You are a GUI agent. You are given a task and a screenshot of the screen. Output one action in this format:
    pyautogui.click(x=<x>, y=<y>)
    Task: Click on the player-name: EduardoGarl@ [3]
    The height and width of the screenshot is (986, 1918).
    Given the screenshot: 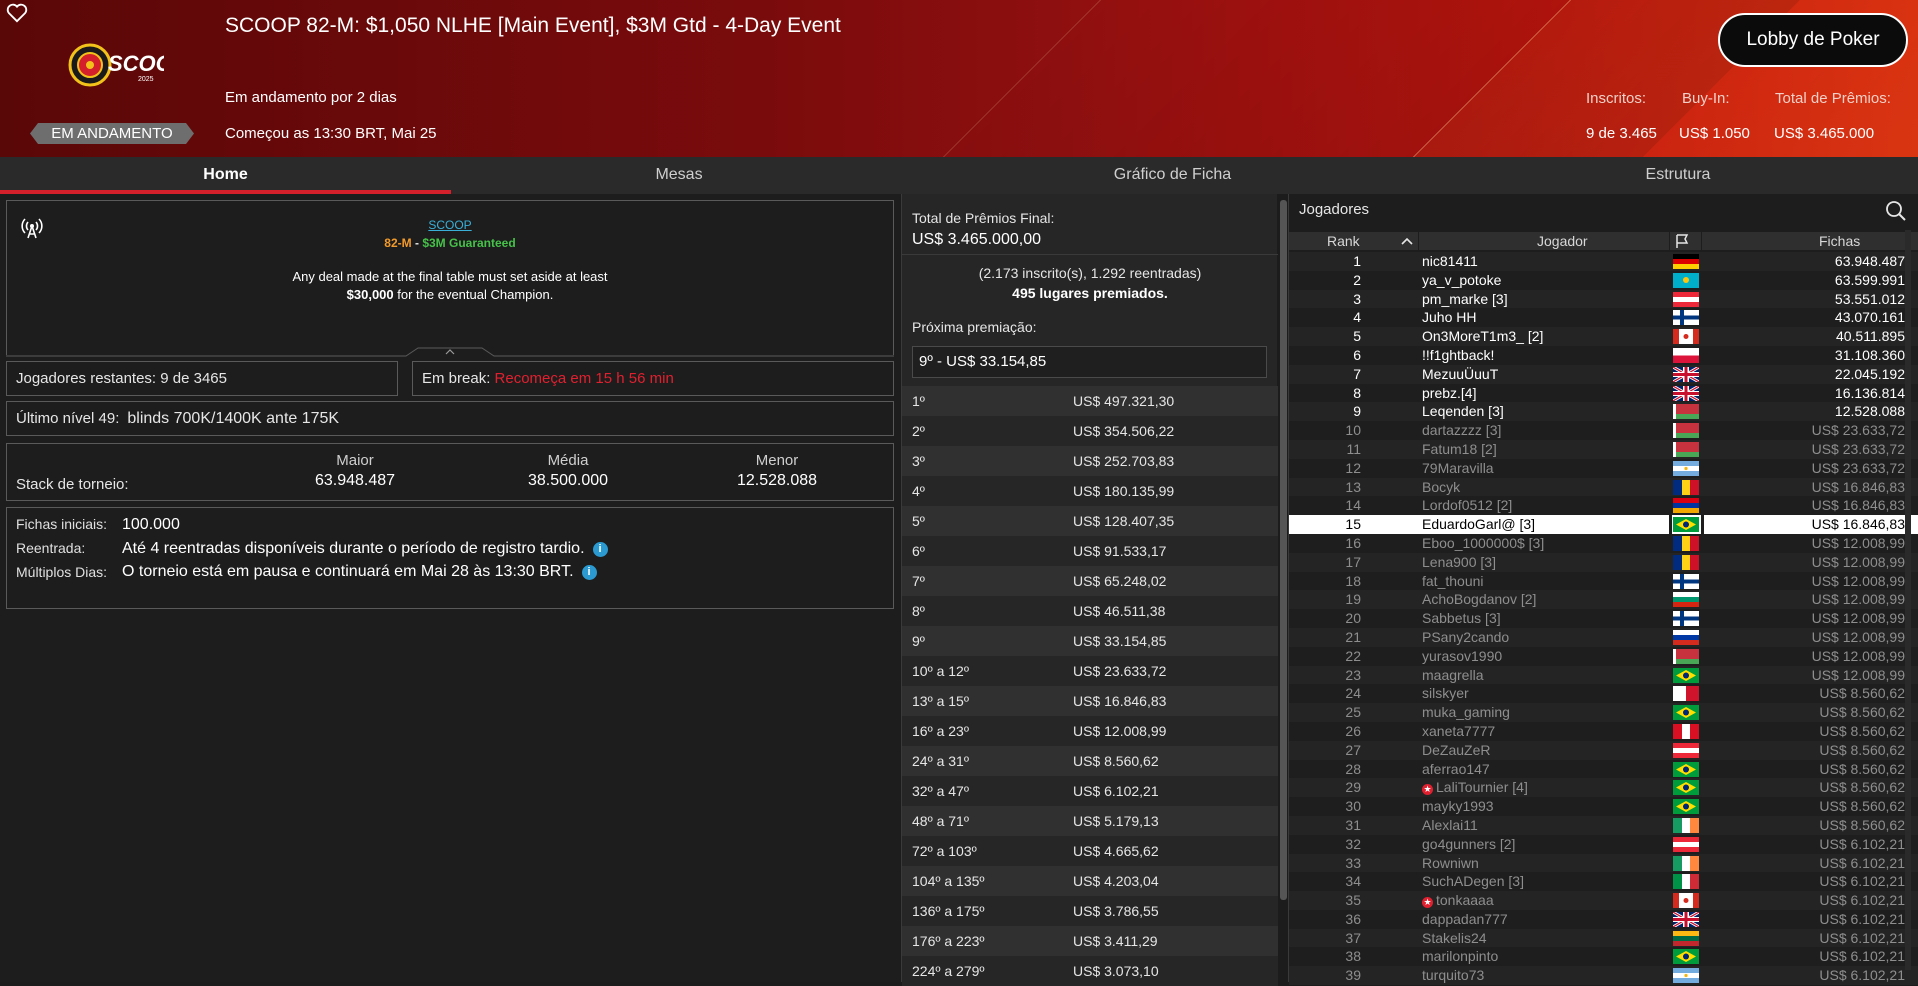 What is the action you would take?
    pyautogui.click(x=1478, y=524)
    